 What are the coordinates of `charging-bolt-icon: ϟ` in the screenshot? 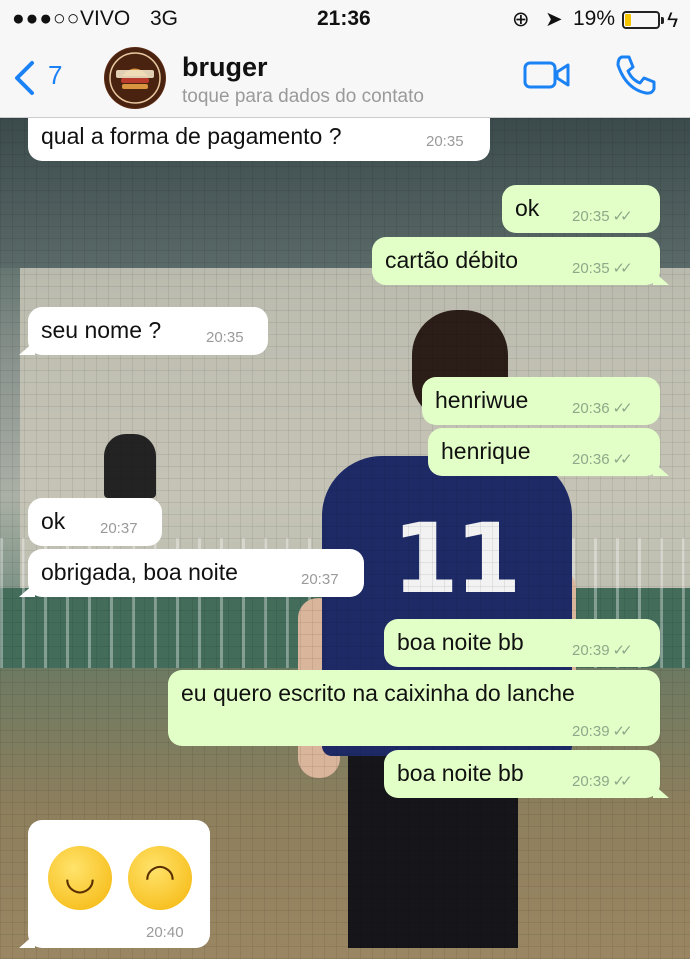 It's located at (673, 20).